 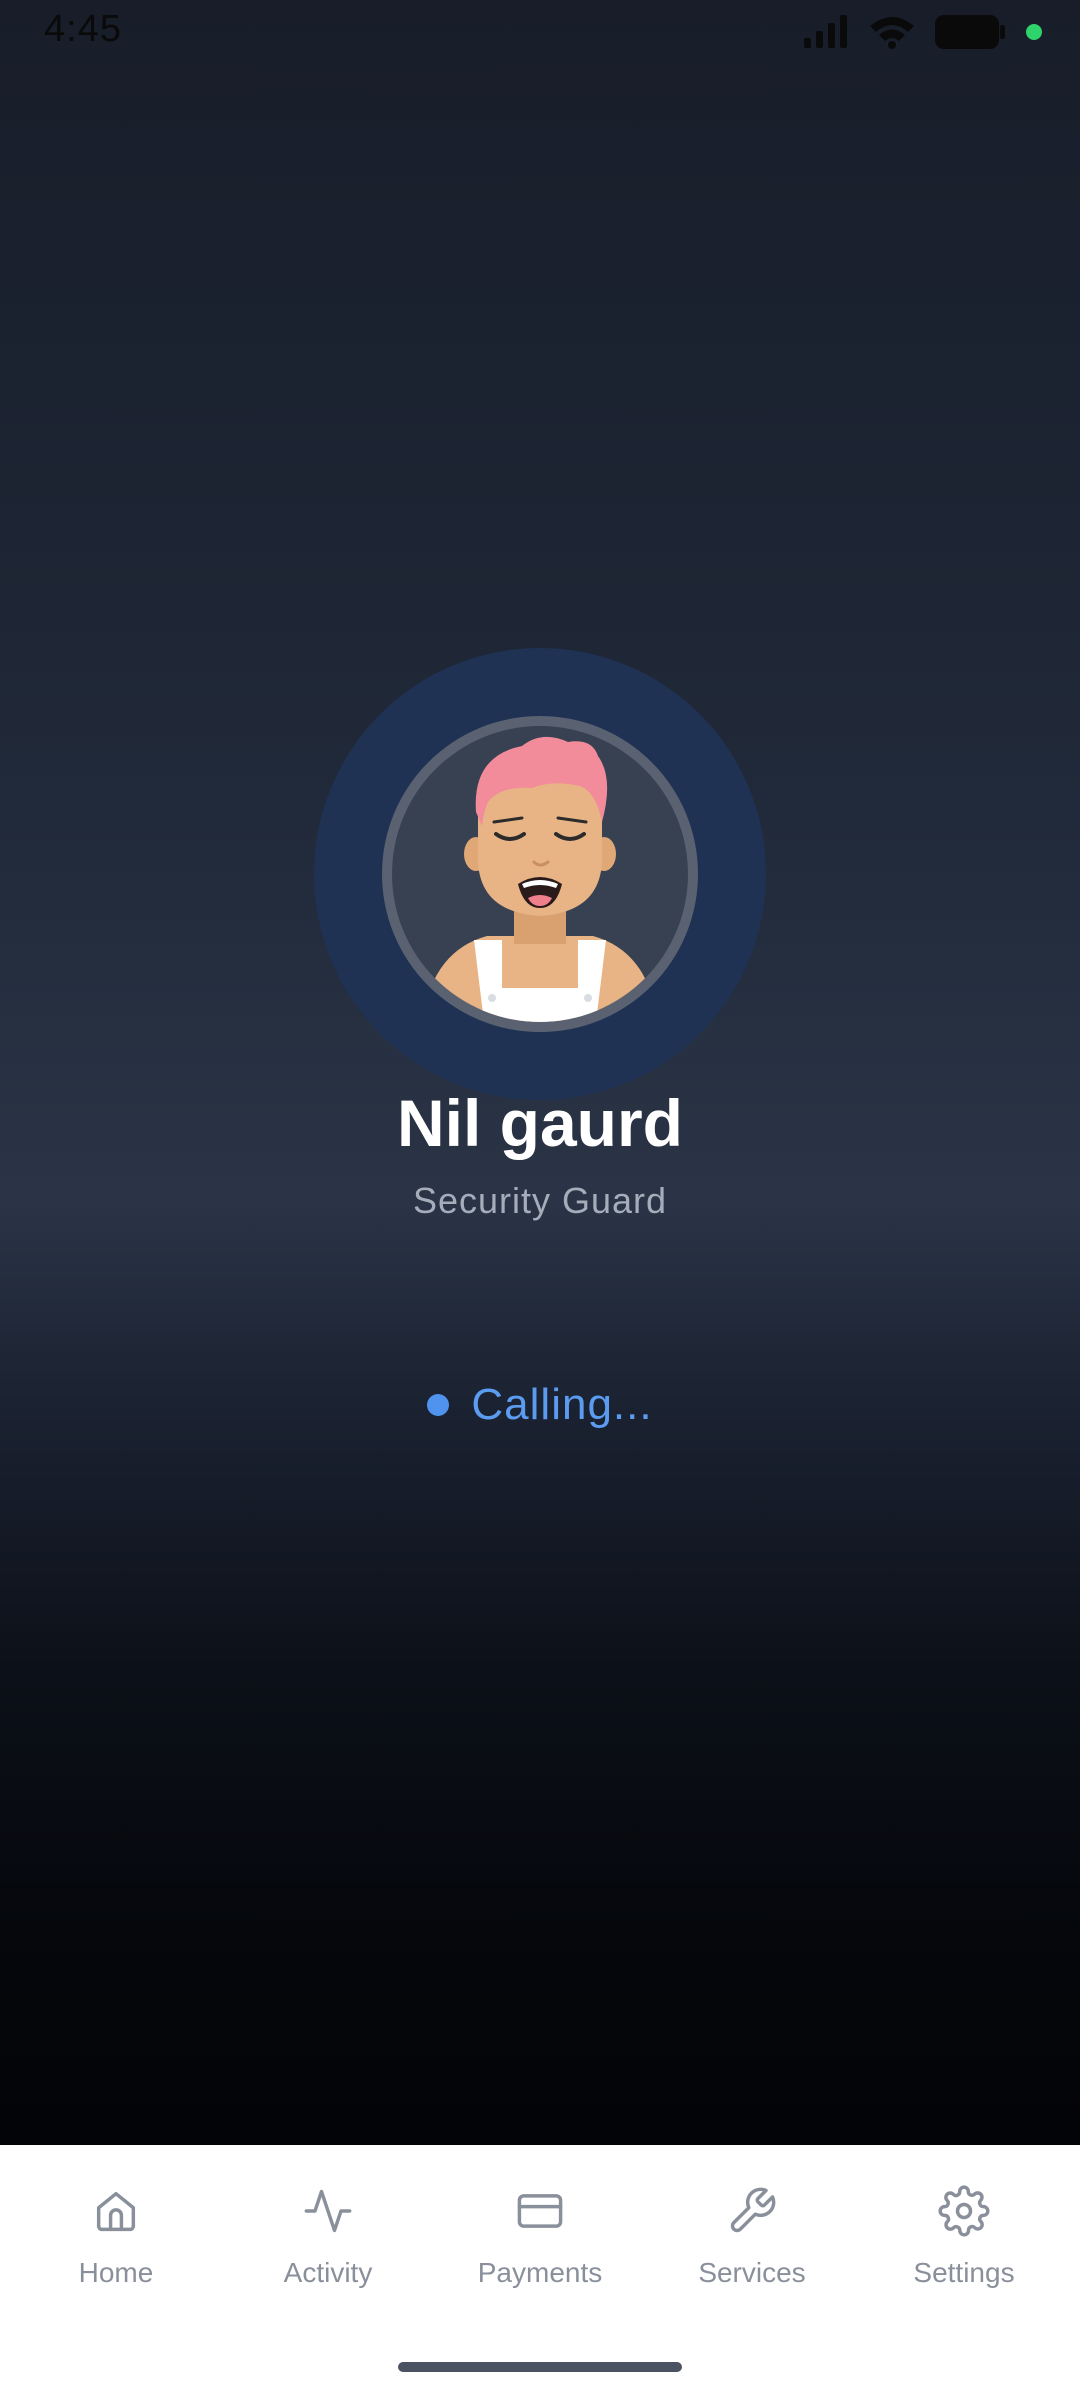 What do you see at coordinates (116, 2211) in the screenshot?
I see `home-icon` at bounding box center [116, 2211].